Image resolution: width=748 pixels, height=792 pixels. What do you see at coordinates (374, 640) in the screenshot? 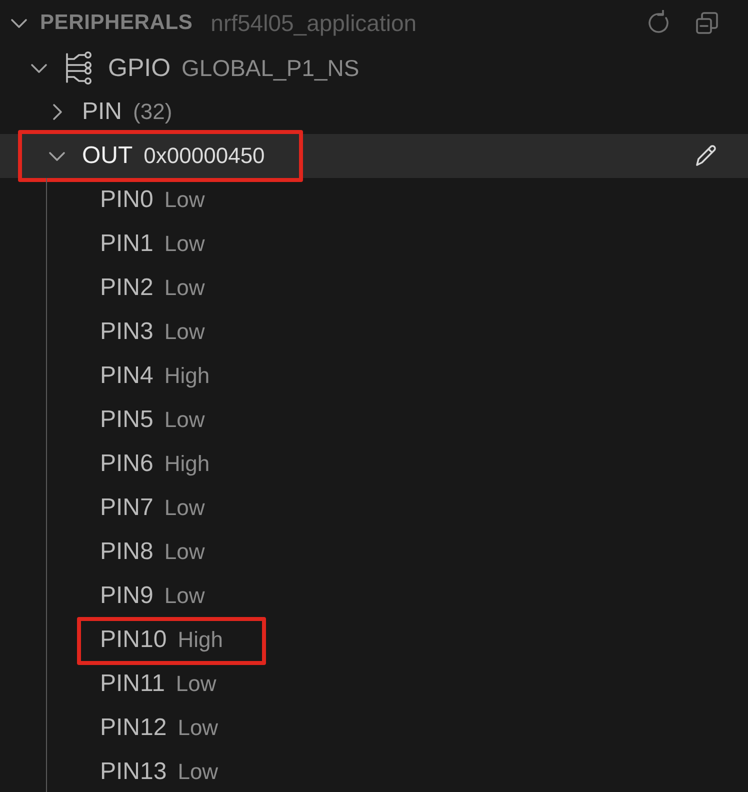
I see `tree-row: PIN10 High` at bounding box center [374, 640].